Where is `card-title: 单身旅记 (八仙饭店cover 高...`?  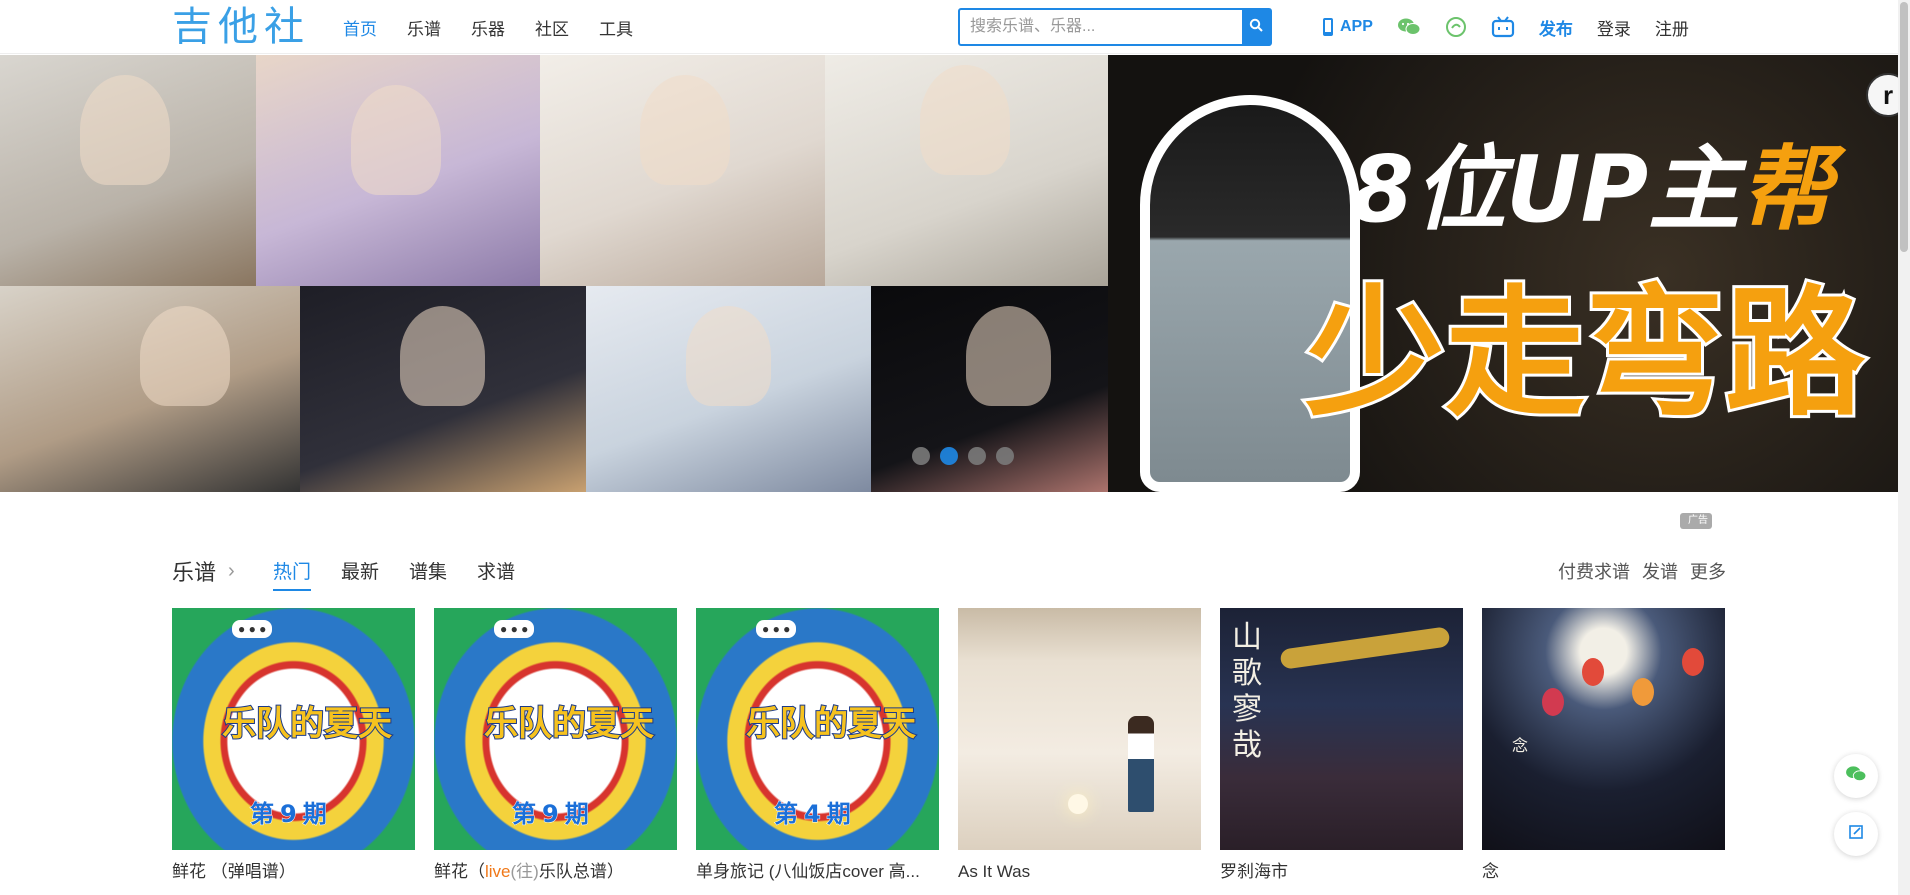 card-title: 单身旅记 (八仙饭店cover 高... is located at coordinates (817, 872).